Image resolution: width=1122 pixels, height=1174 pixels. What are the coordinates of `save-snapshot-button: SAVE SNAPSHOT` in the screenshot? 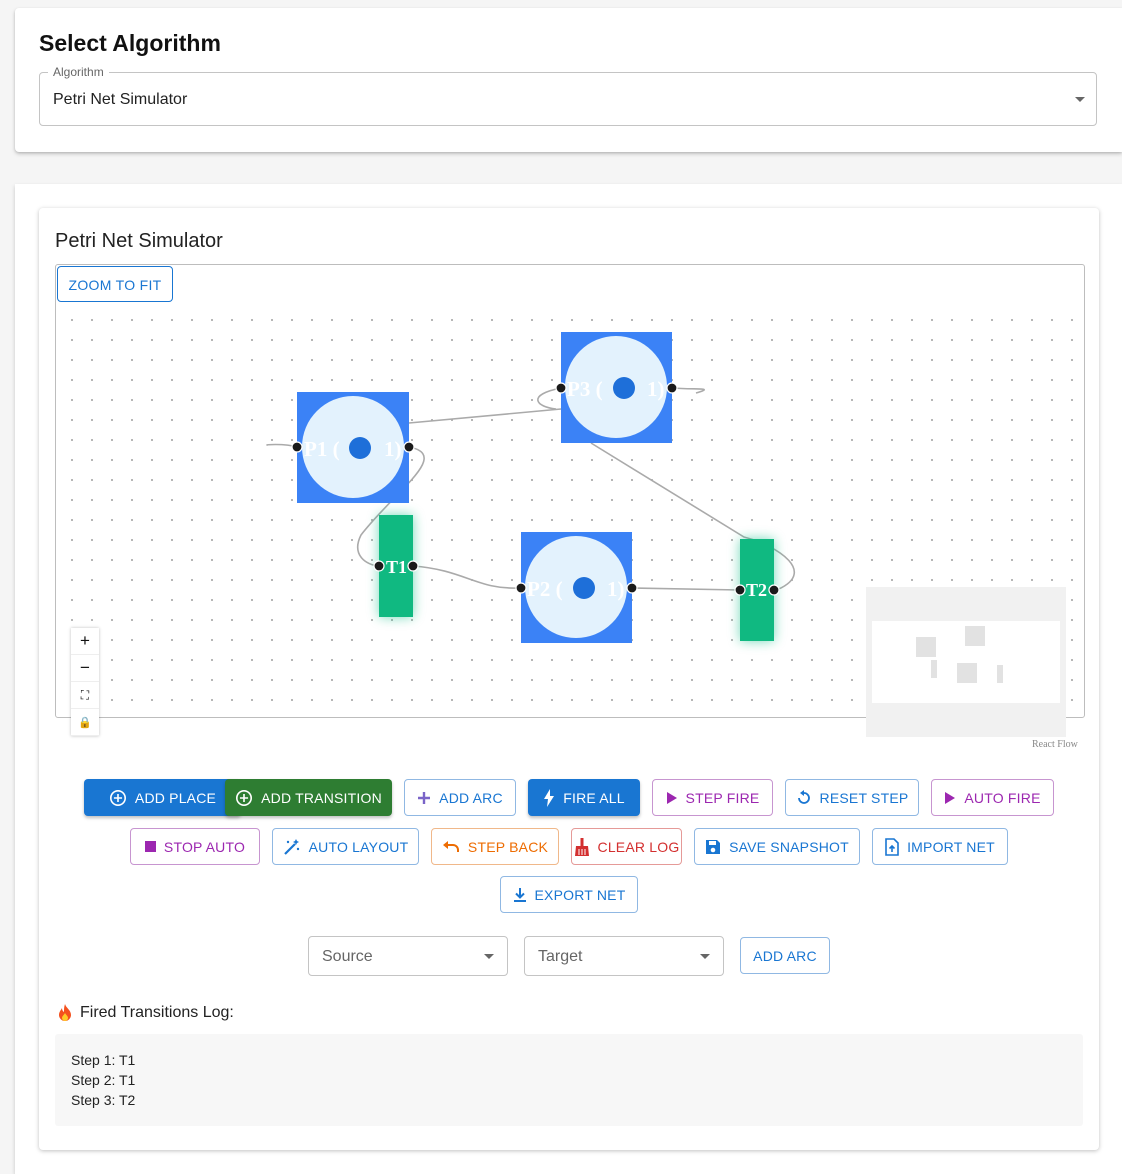 It's located at (777, 846).